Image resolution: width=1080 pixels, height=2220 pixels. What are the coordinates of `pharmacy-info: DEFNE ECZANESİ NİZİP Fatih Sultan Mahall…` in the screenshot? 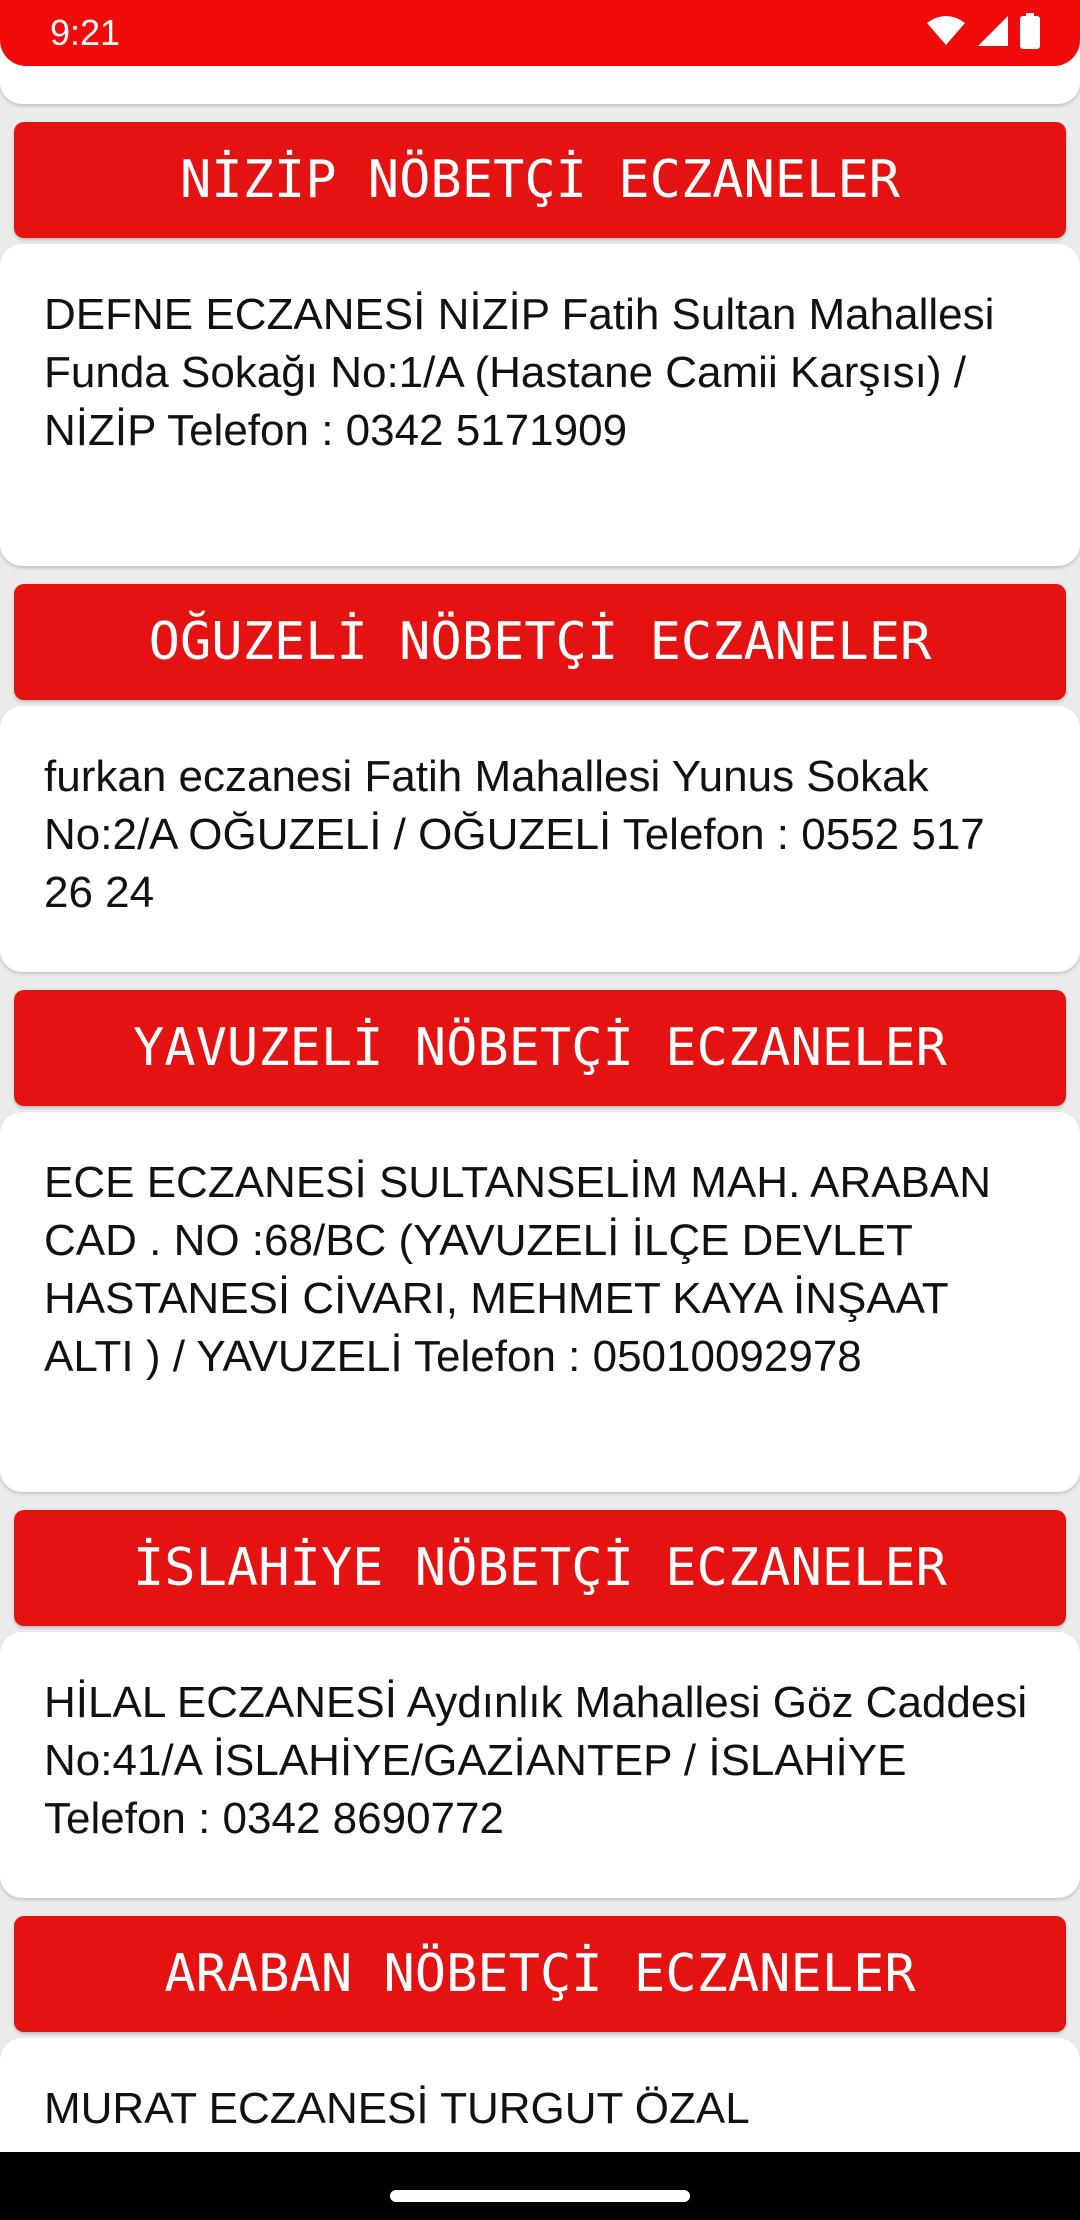 It's located at (519, 372).